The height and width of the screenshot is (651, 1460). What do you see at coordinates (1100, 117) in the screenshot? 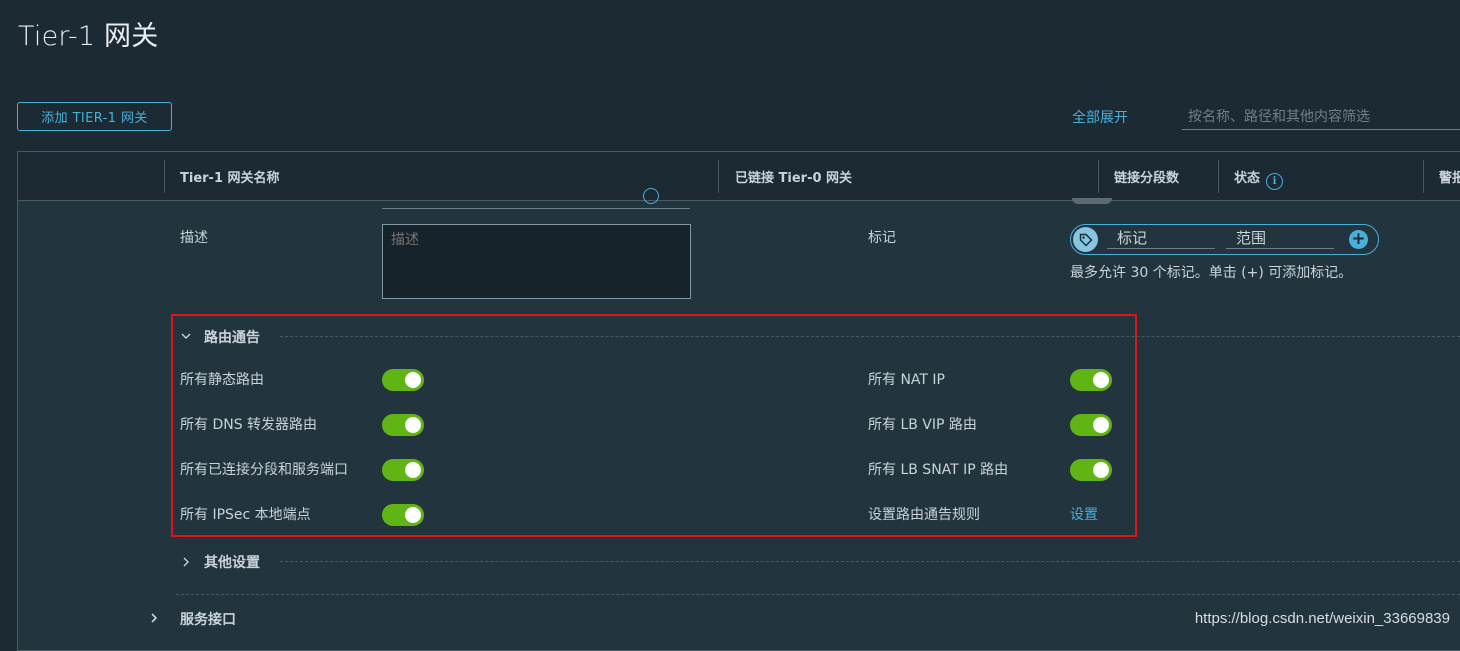
I see `expand-all-link: 全部展开` at bounding box center [1100, 117].